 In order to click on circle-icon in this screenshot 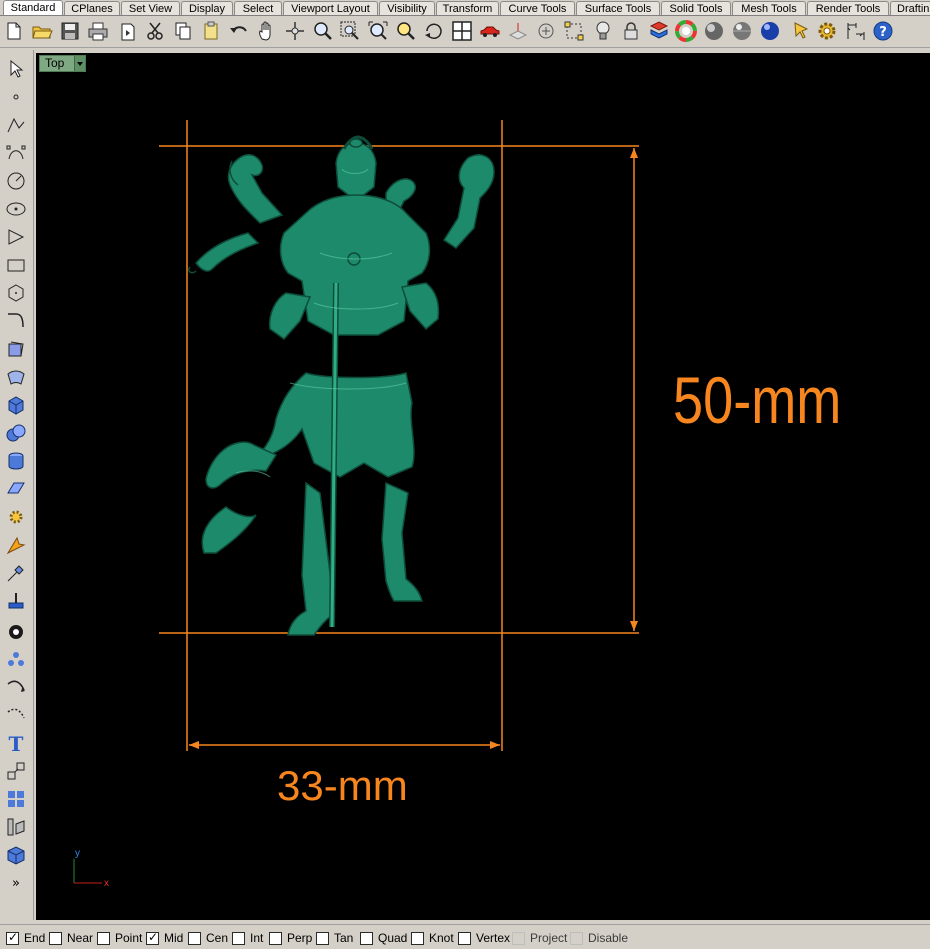, I will do `click(16, 181)`.